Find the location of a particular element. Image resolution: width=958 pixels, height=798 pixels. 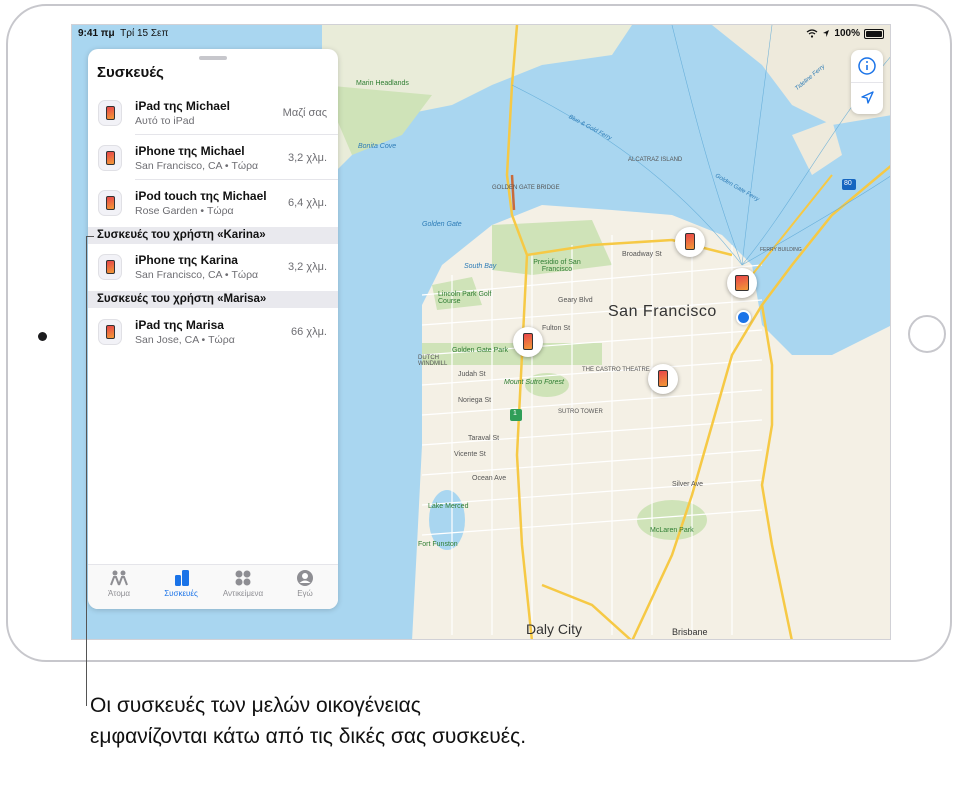

section-header-karina: Συσκευές του χρήστη «Karina» is located at coordinates (213, 235).